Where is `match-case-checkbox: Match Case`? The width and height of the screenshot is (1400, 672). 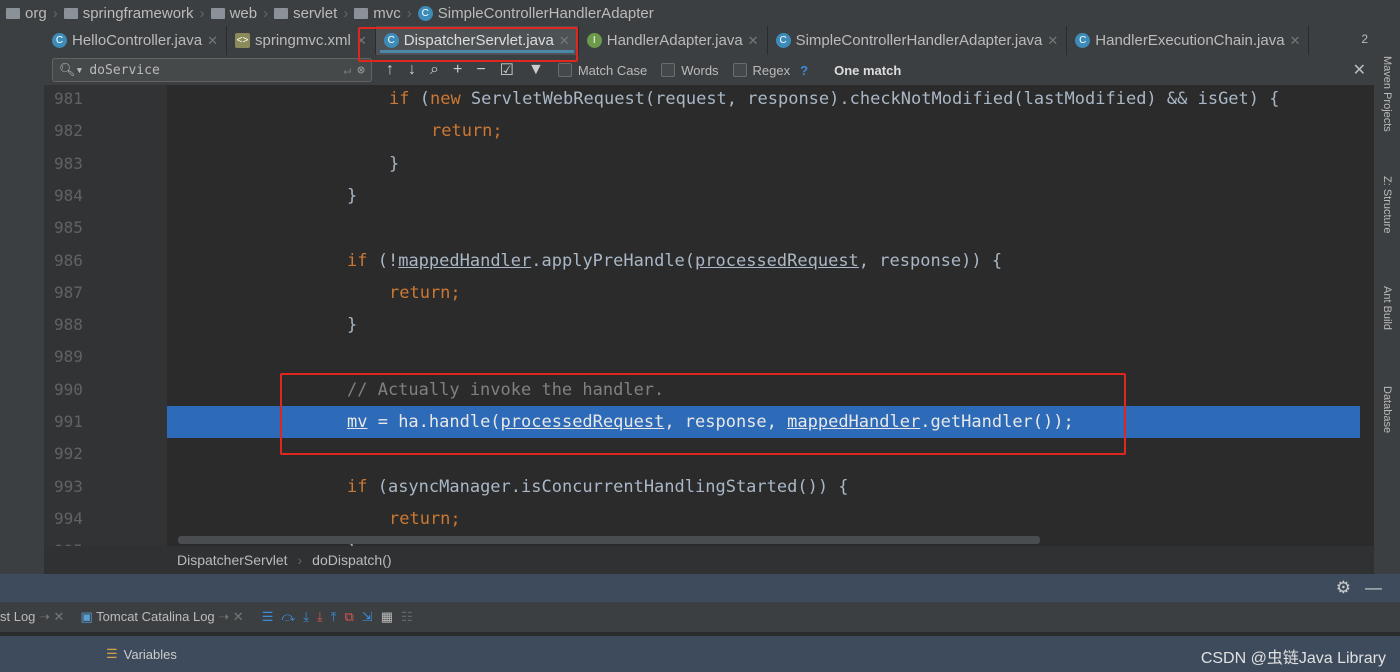 match-case-checkbox: Match Case is located at coordinates (602, 70).